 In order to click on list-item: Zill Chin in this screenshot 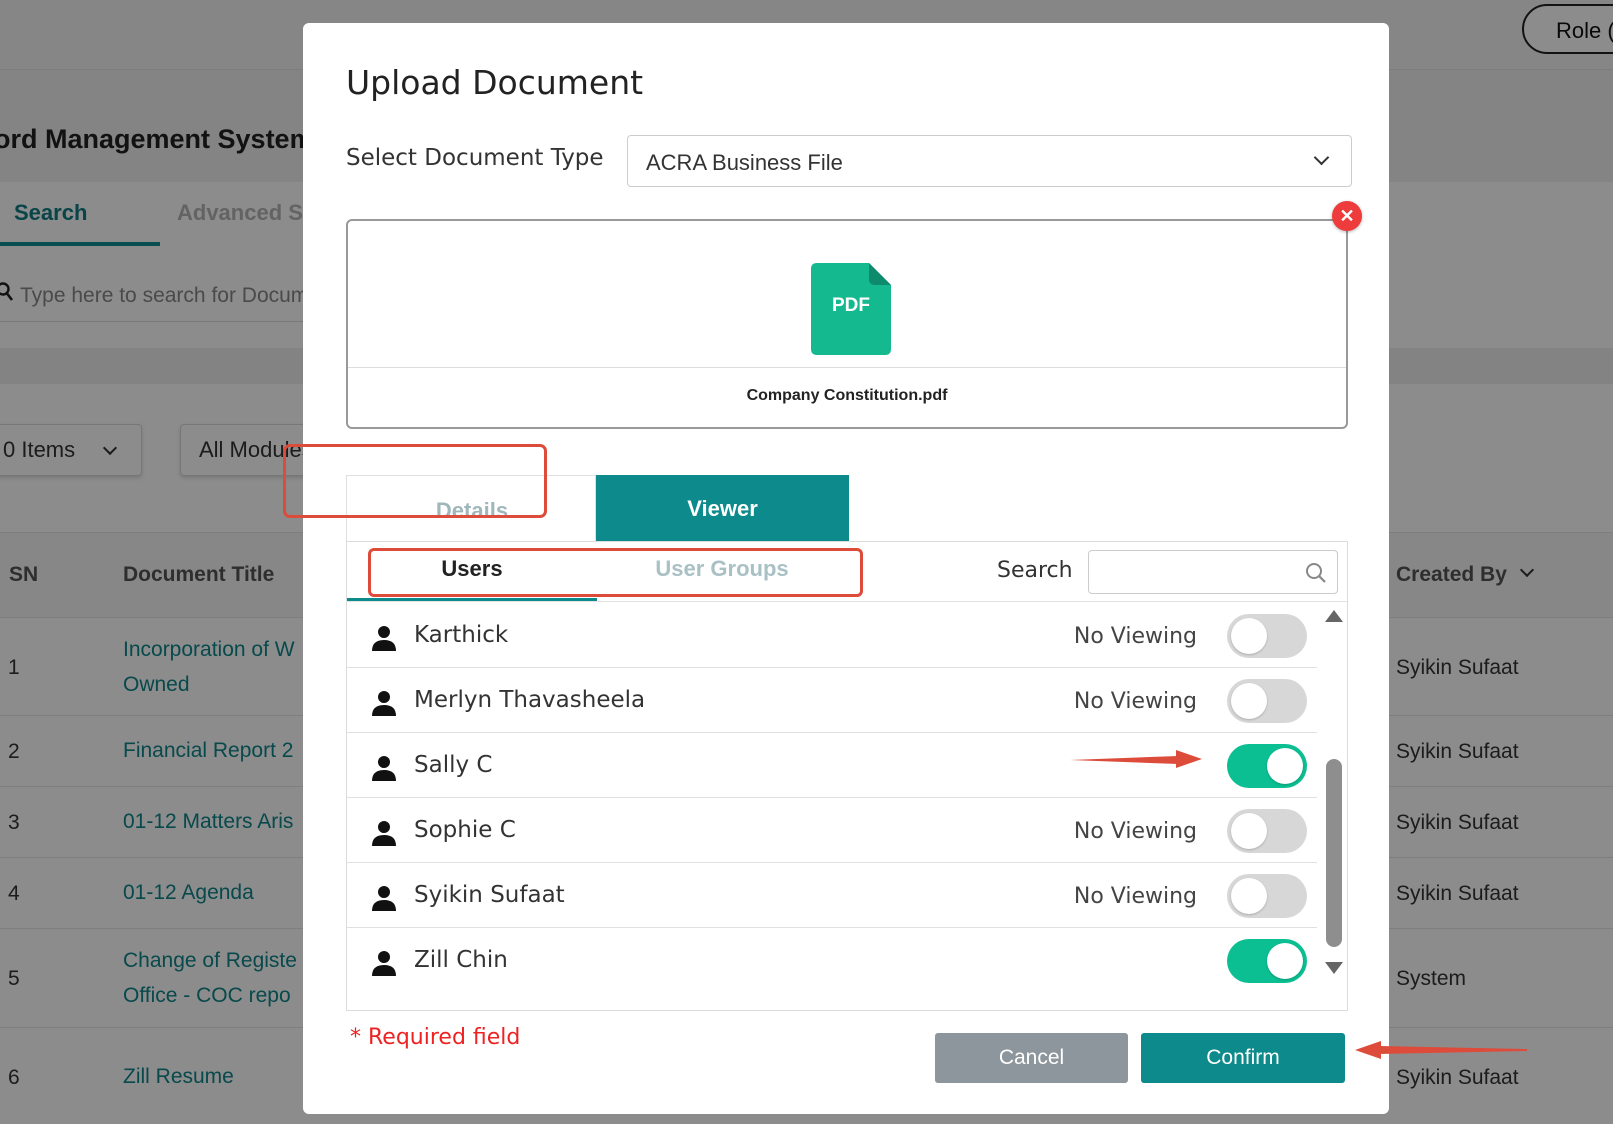, I will do `click(832, 960)`.